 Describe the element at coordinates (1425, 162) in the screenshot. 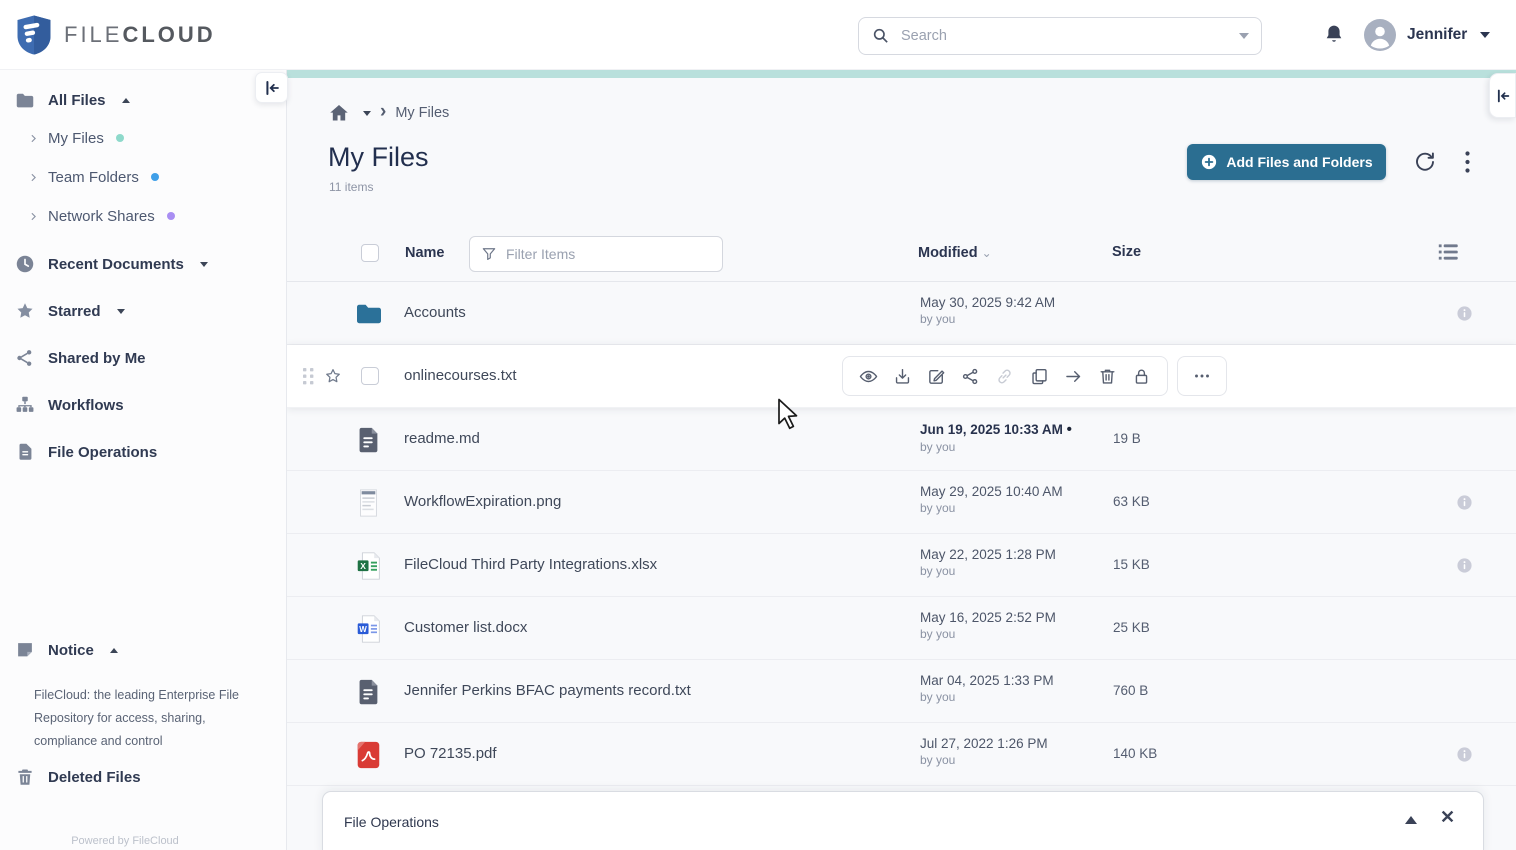

I see `refresh-icon` at that location.